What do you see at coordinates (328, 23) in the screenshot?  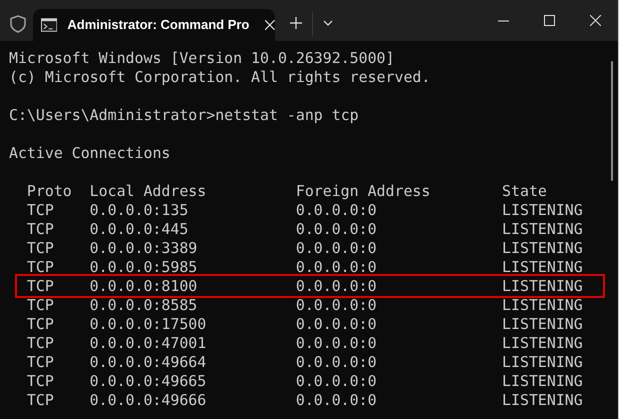 I see `chevron-down-icon` at bounding box center [328, 23].